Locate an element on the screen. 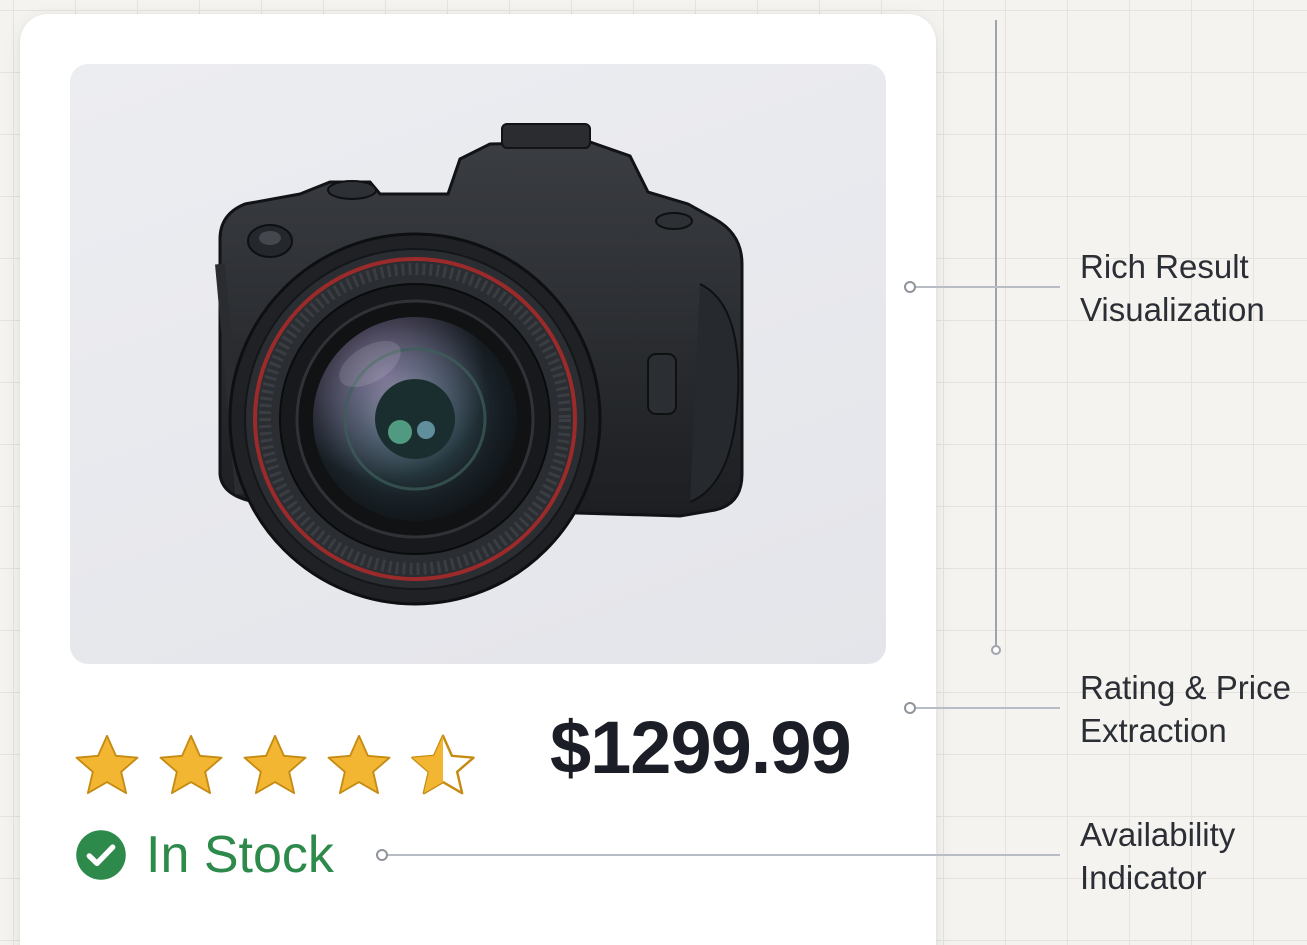 The image size is (1307, 945). callout-text-line: Indicator is located at coordinates (1143, 877).